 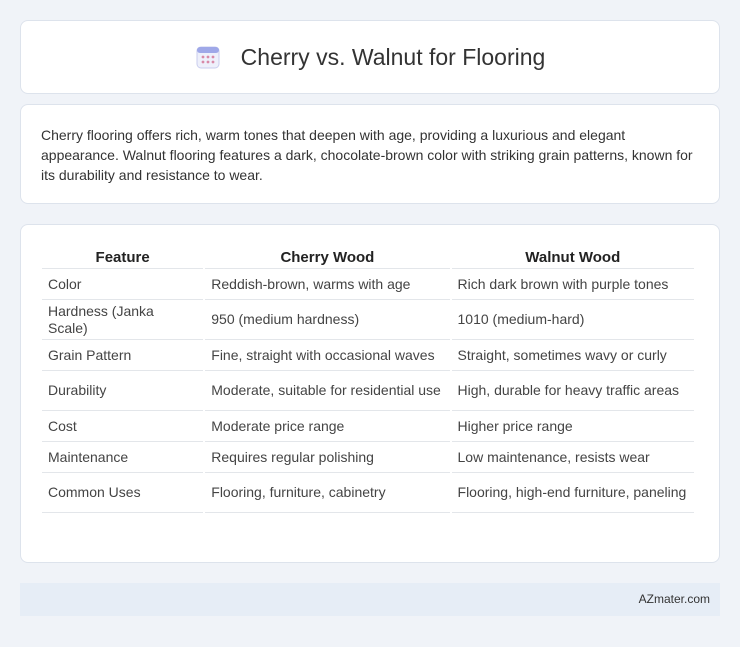 I want to click on table-cell: Grain Pattern, so click(x=123, y=355).